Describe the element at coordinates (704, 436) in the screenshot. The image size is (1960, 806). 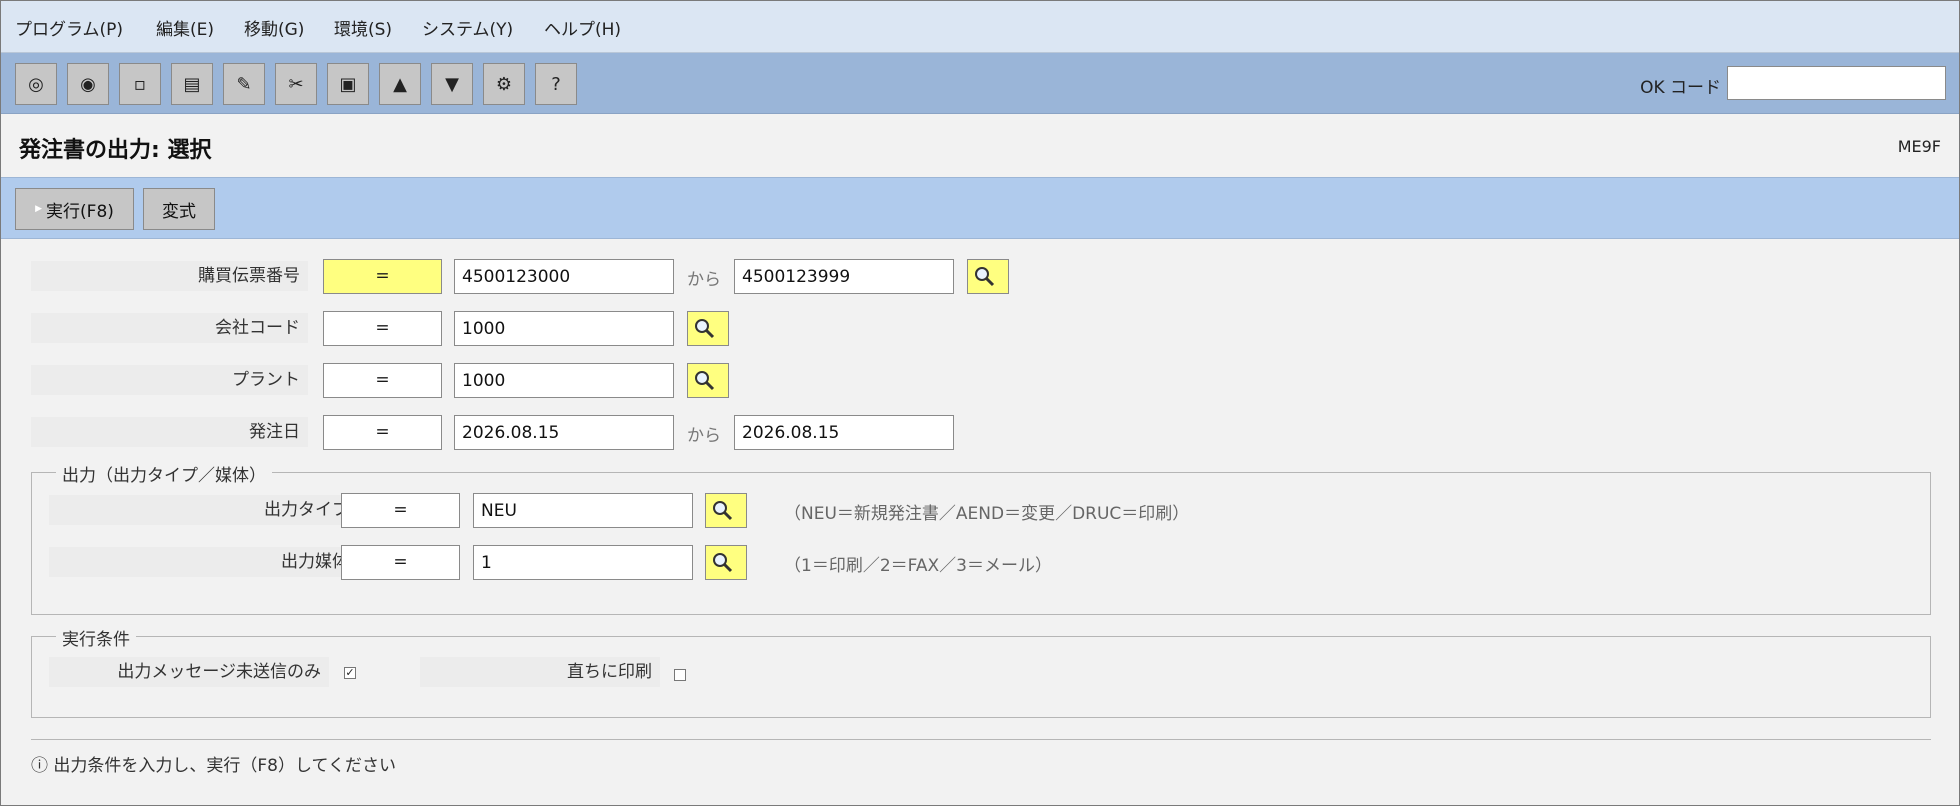
I see `order-date-to-label: から` at that location.